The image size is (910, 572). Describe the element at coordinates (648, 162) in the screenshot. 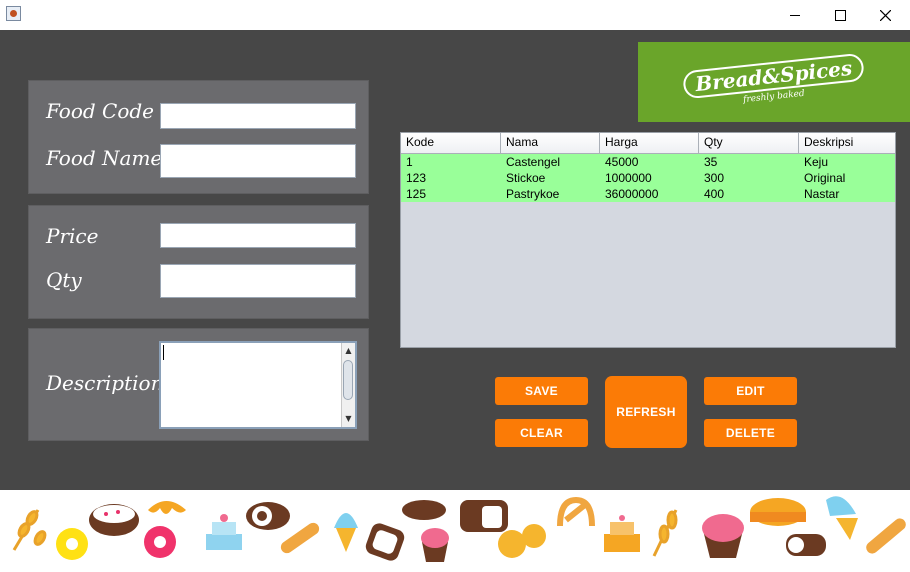

I see `table-row: 1 Castengel 45000 35 Keju` at that location.